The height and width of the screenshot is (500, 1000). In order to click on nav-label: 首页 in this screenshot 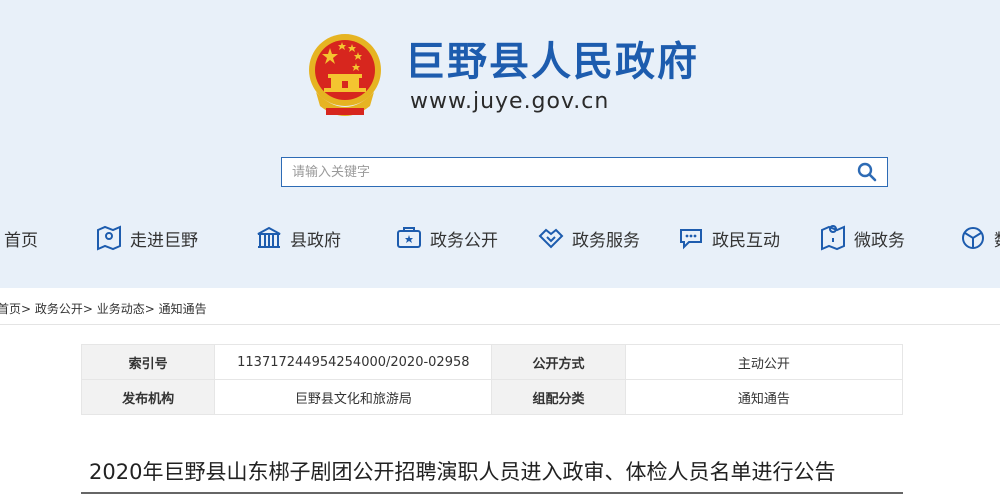, I will do `click(21, 240)`.